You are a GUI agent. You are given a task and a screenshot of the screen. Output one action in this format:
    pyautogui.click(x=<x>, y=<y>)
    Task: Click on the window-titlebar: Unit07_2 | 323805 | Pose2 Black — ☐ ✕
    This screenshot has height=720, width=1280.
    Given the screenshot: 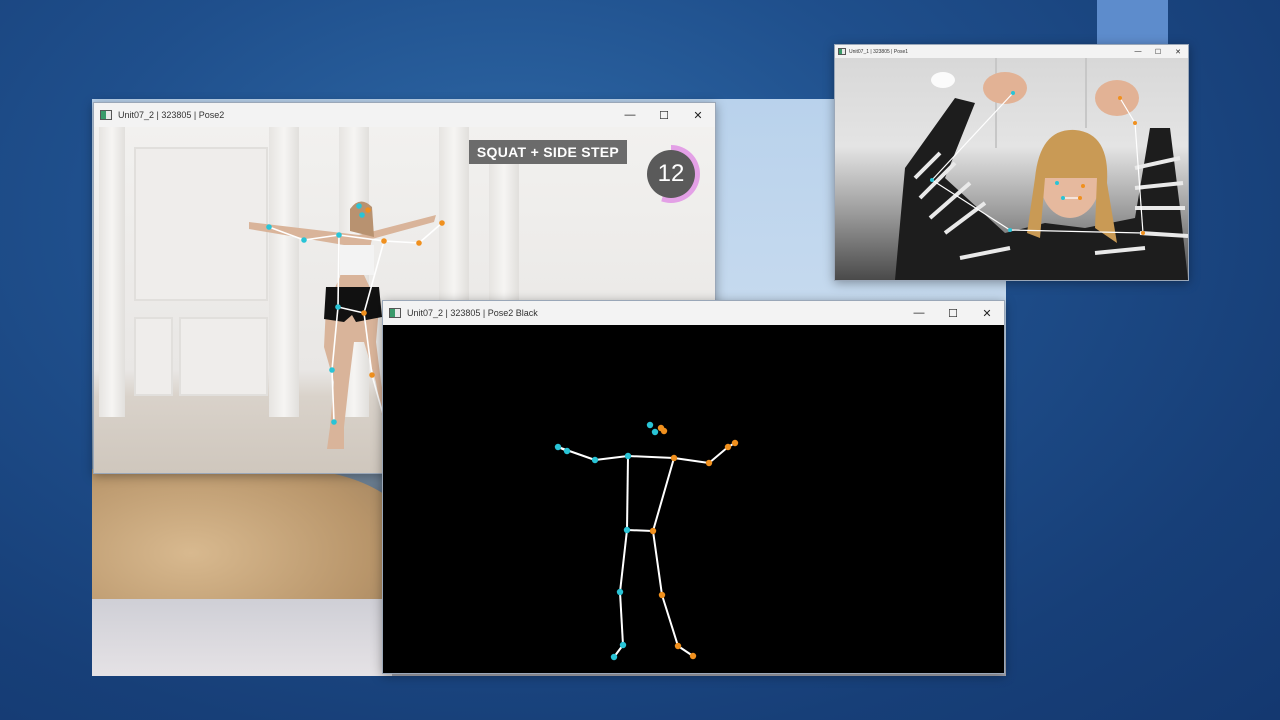 What is the action you would take?
    pyautogui.click(x=693, y=313)
    